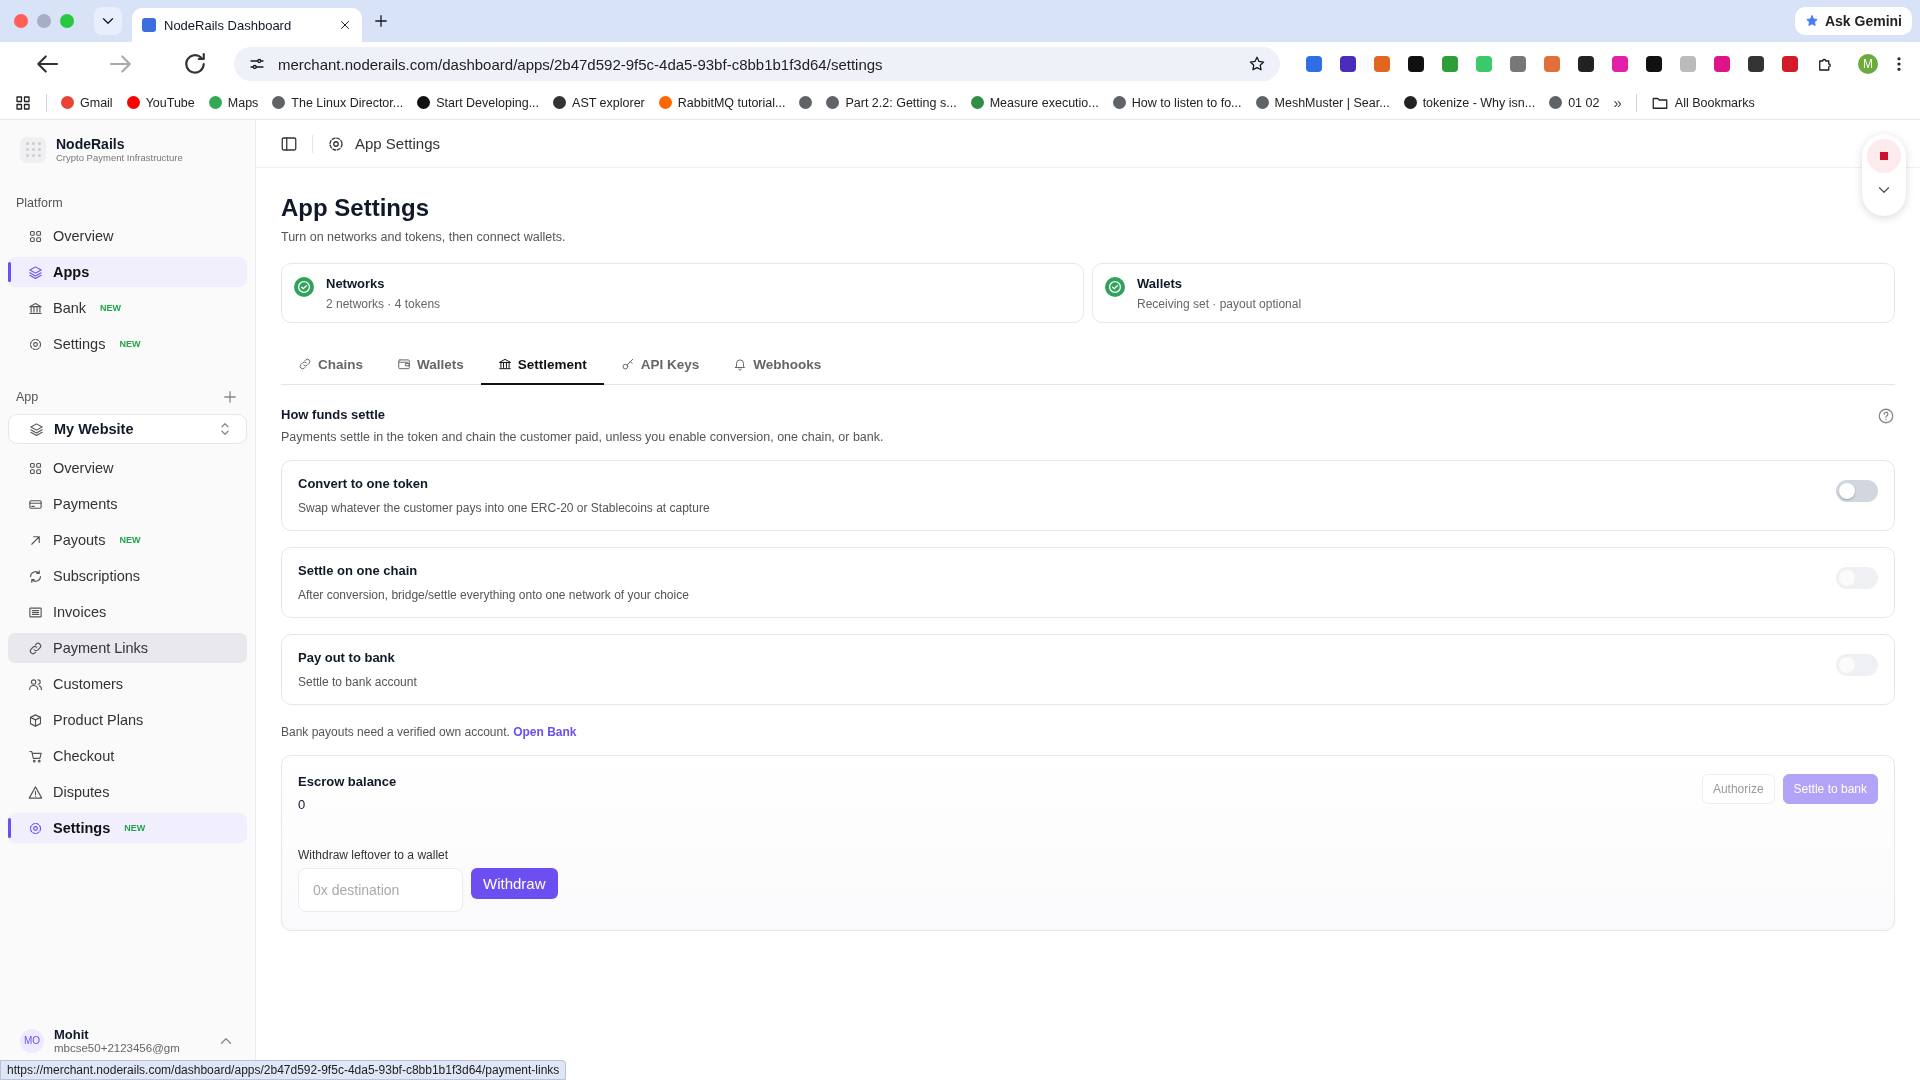 Image resolution: width=1920 pixels, height=1080 pixels. What do you see at coordinates (127, 720) in the screenshot?
I see `sidebar-item: Product Plans` at bounding box center [127, 720].